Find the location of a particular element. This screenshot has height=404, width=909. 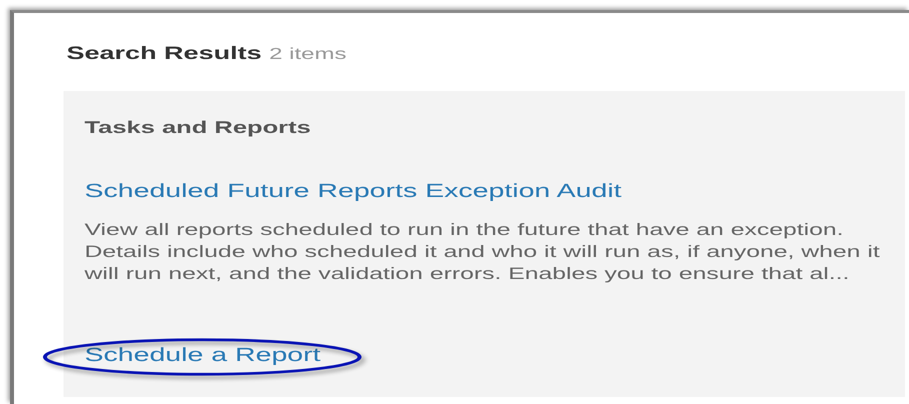

section-title: Tasks and Reports is located at coordinates (198, 128).